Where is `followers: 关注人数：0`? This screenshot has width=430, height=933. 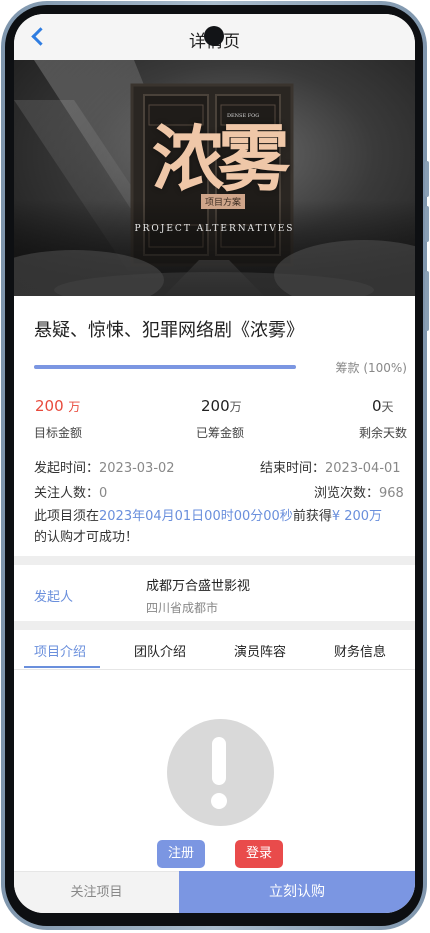 followers: 关注人数：0 is located at coordinates (70, 491).